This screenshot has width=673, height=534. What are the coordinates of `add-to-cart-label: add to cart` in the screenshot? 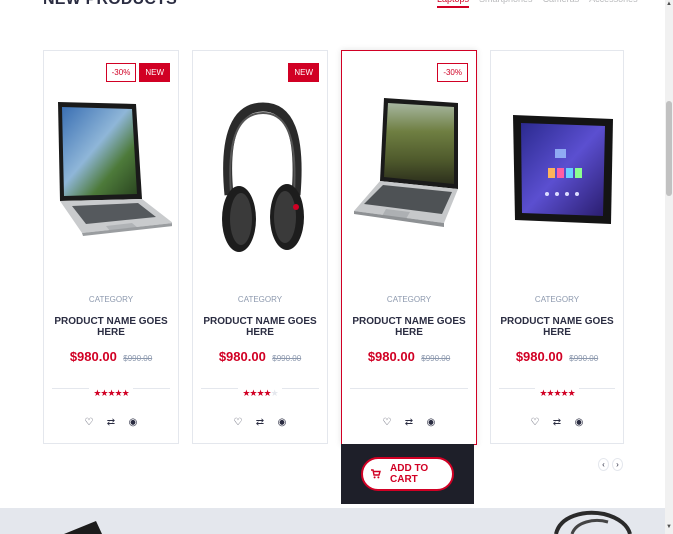 It's located at (409, 474).